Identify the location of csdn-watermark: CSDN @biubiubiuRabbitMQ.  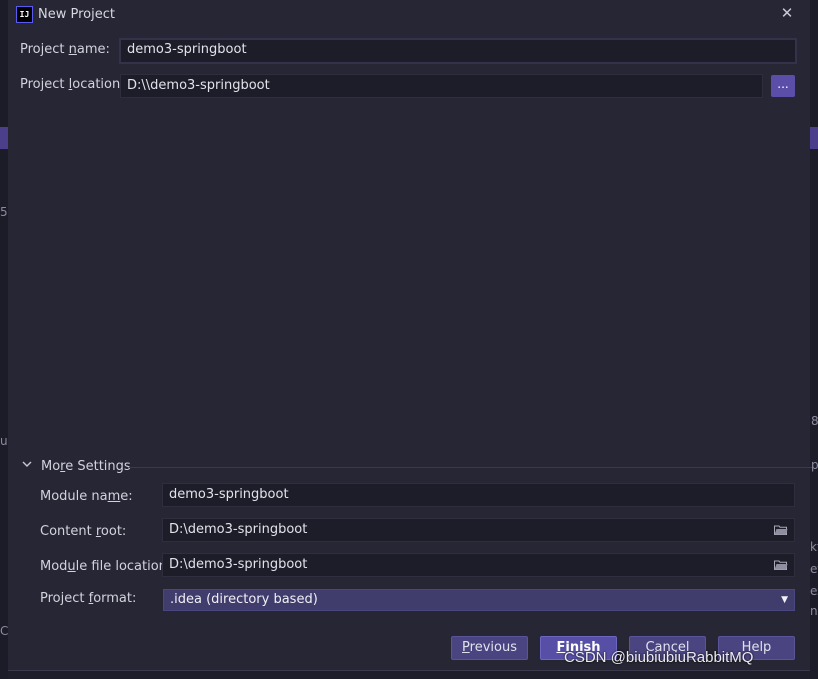
(659, 657).